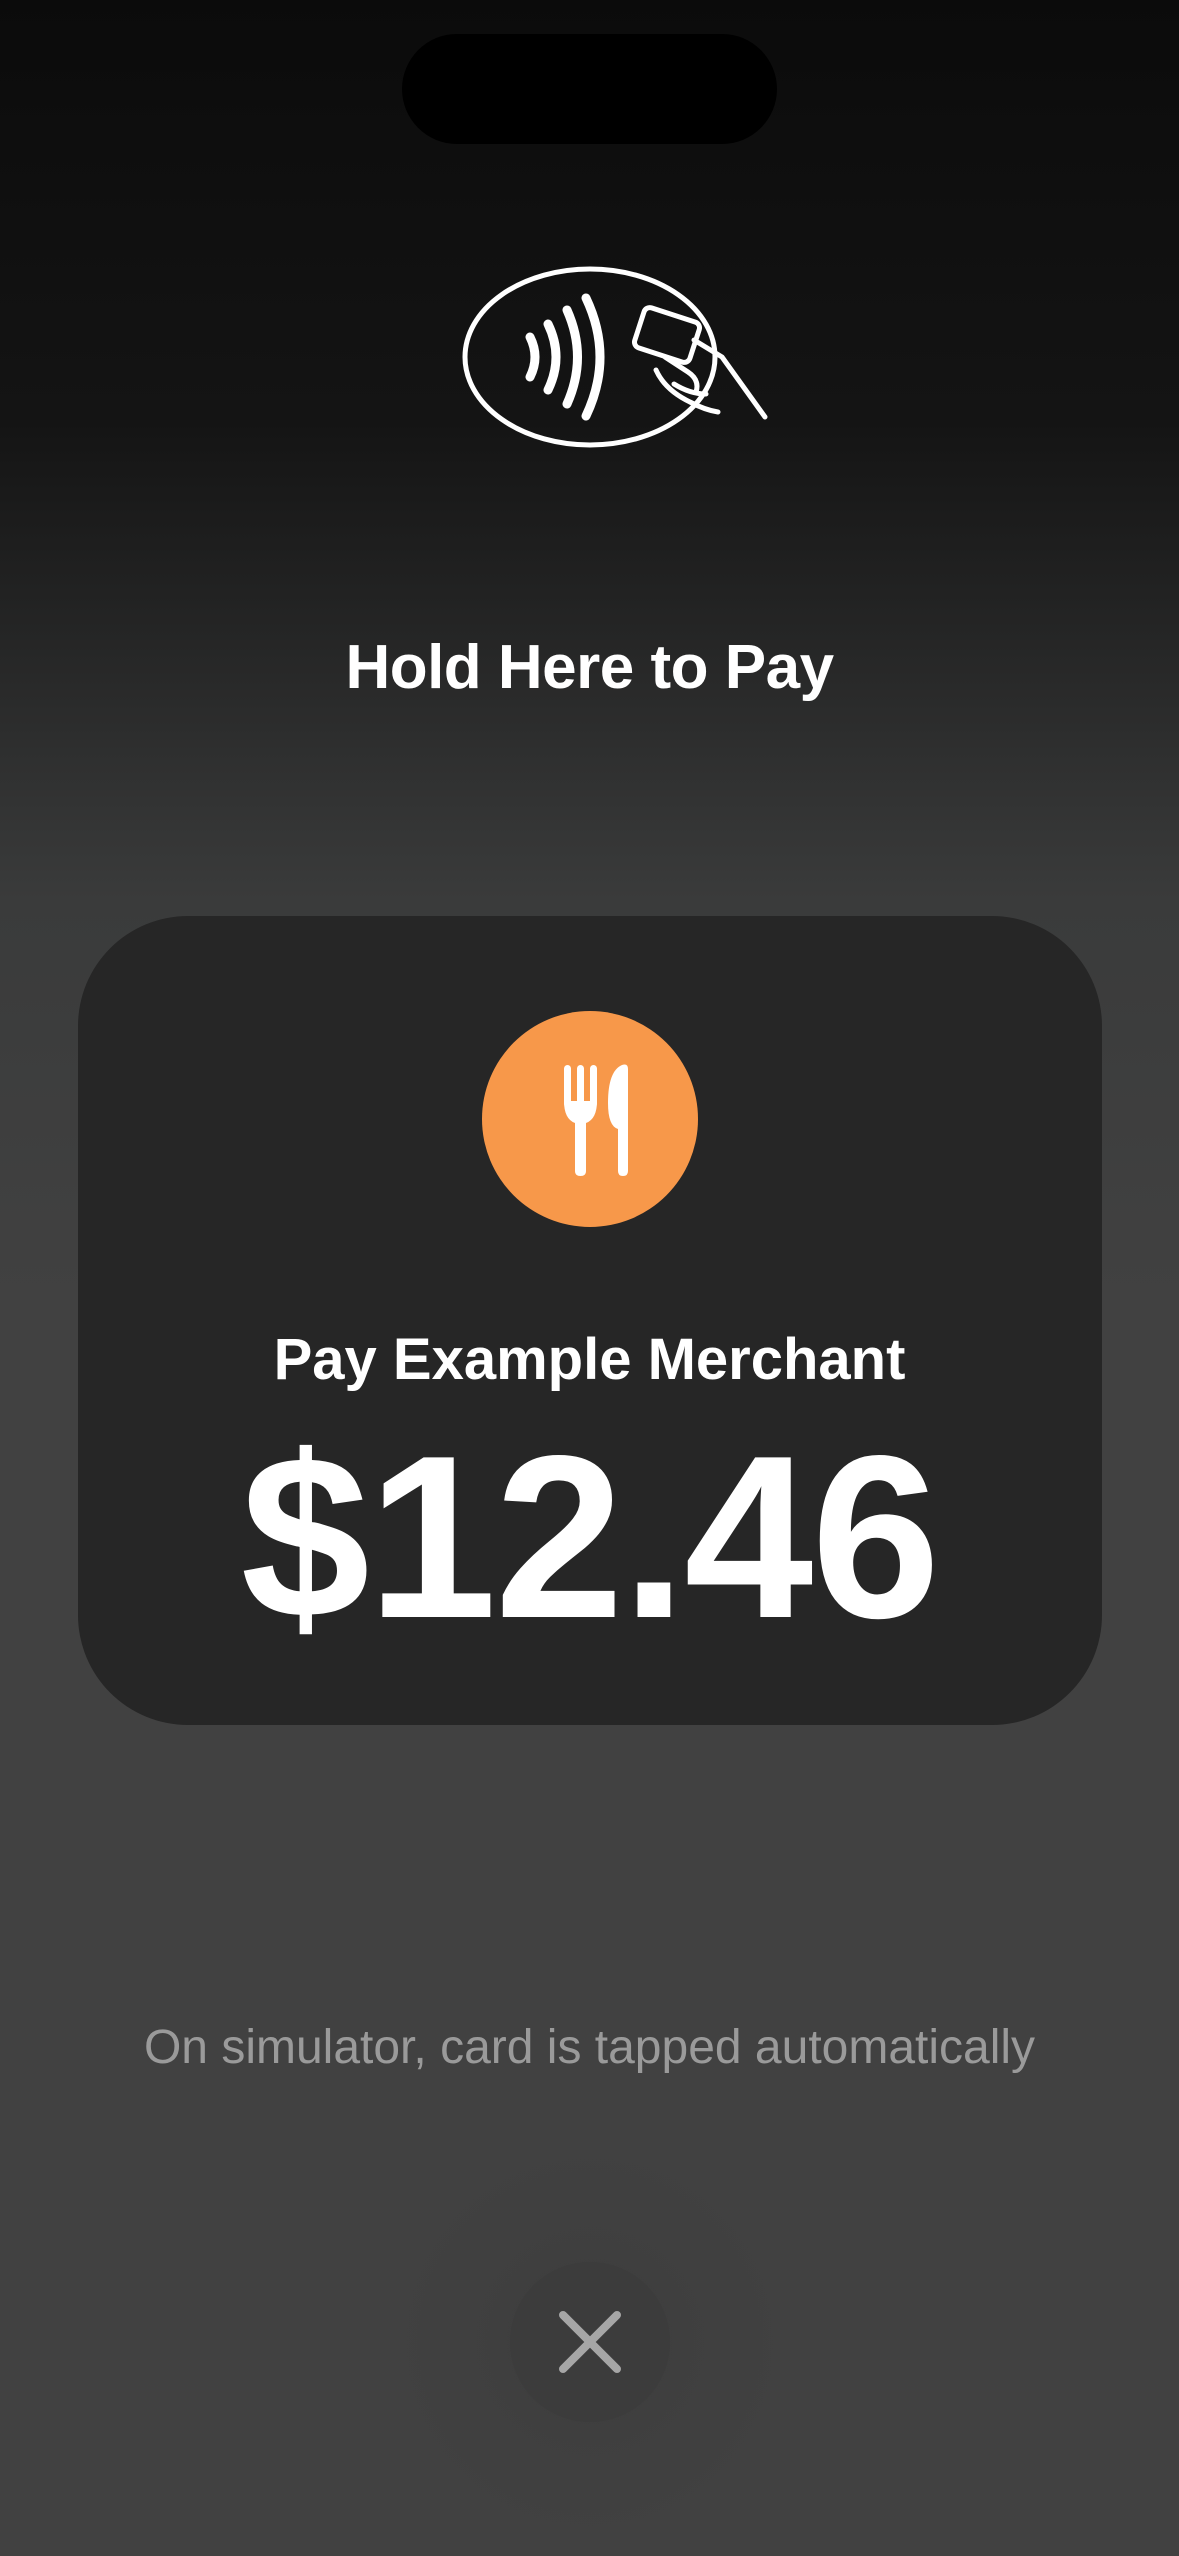 The height and width of the screenshot is (2556, 1179). I want to click on merchant-logo, so click(590, 1119).